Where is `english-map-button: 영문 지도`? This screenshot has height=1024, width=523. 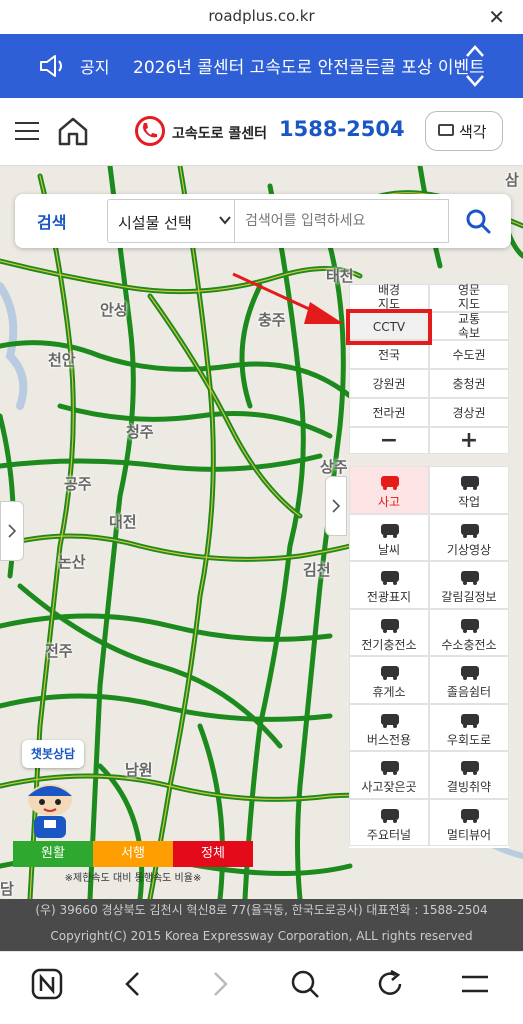 english-map-button: 영문 지도 is located at coordinates (469, 297).